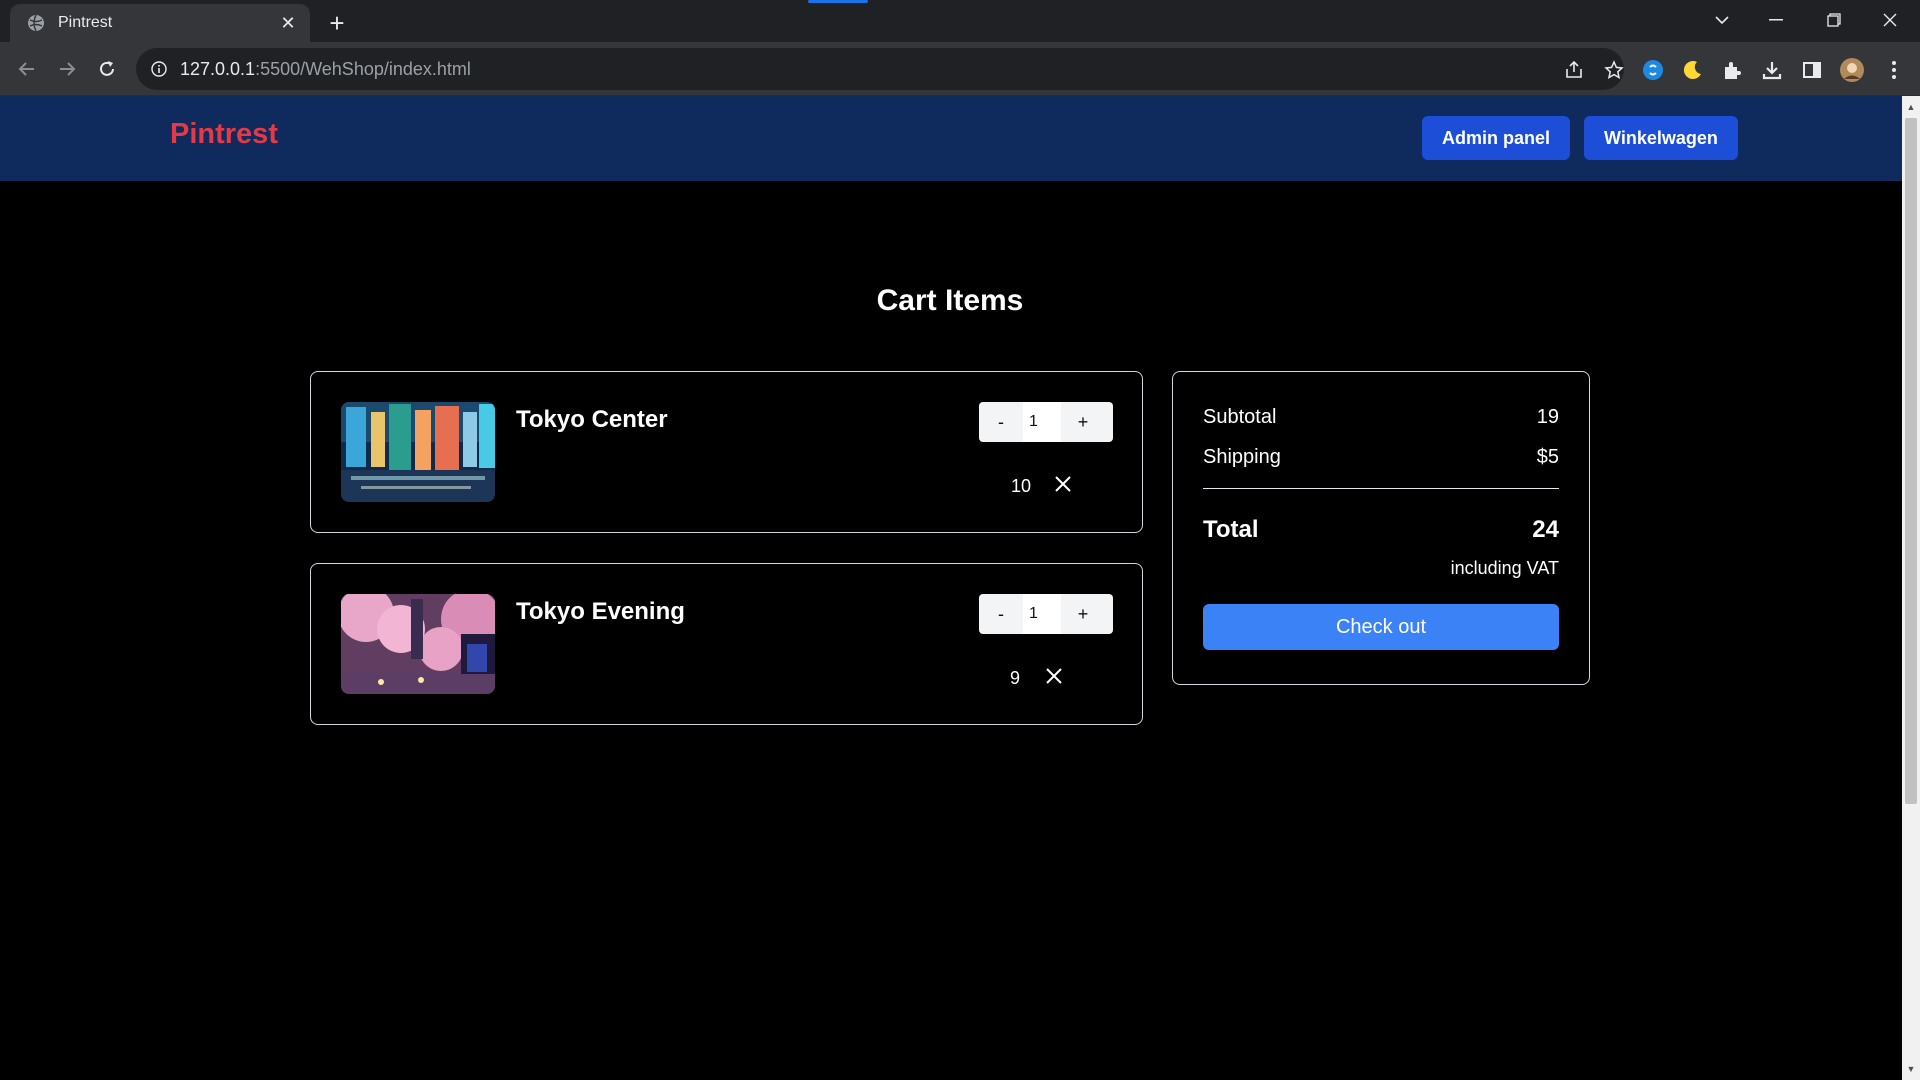 The height and width of the screenshot is (1080, 1920). I want to click on page-title: Cart Items, so click(950, 300).